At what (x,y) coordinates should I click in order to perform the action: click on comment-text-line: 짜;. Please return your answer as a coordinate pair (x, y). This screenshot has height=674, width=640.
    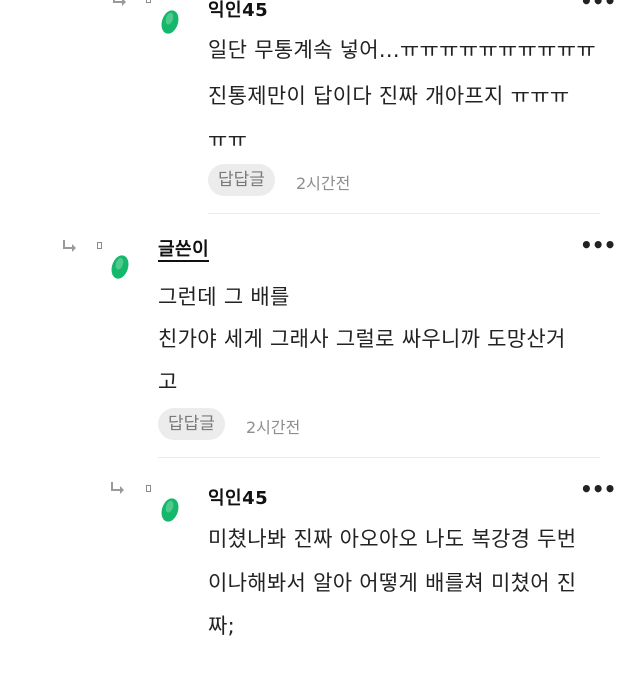
    Looking at the image, I should click on (221, 626).